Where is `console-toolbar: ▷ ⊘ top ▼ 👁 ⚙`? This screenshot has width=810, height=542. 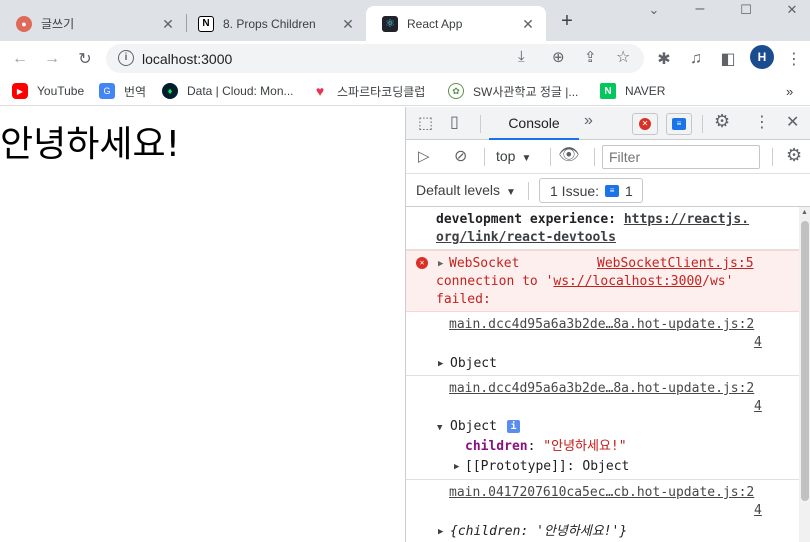
console-toolbar: ▷ ⊘ top ▼ 👁 ⚙ is located at coordinates (608, 157).